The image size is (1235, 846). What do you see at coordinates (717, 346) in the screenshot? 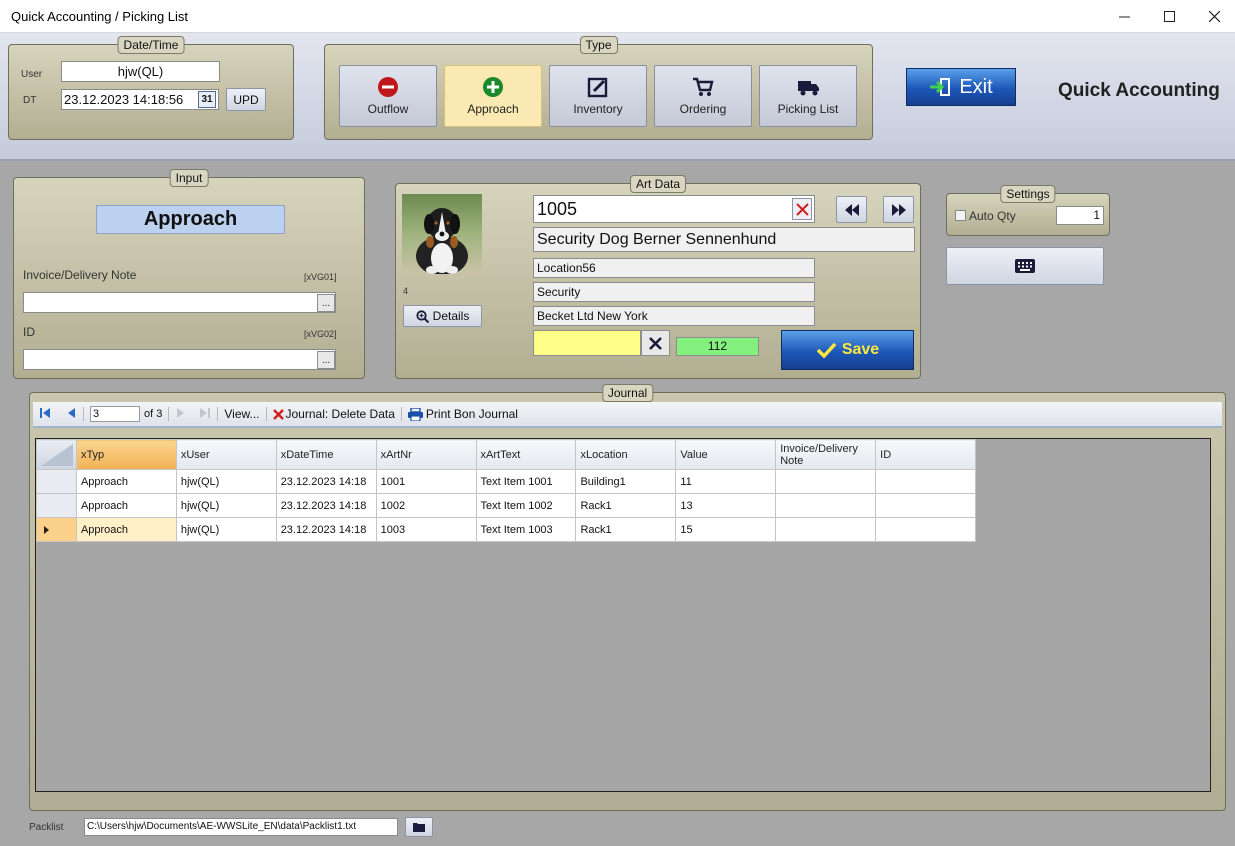
I see `stock-indicator: 112` at bounding box center [717, 346].